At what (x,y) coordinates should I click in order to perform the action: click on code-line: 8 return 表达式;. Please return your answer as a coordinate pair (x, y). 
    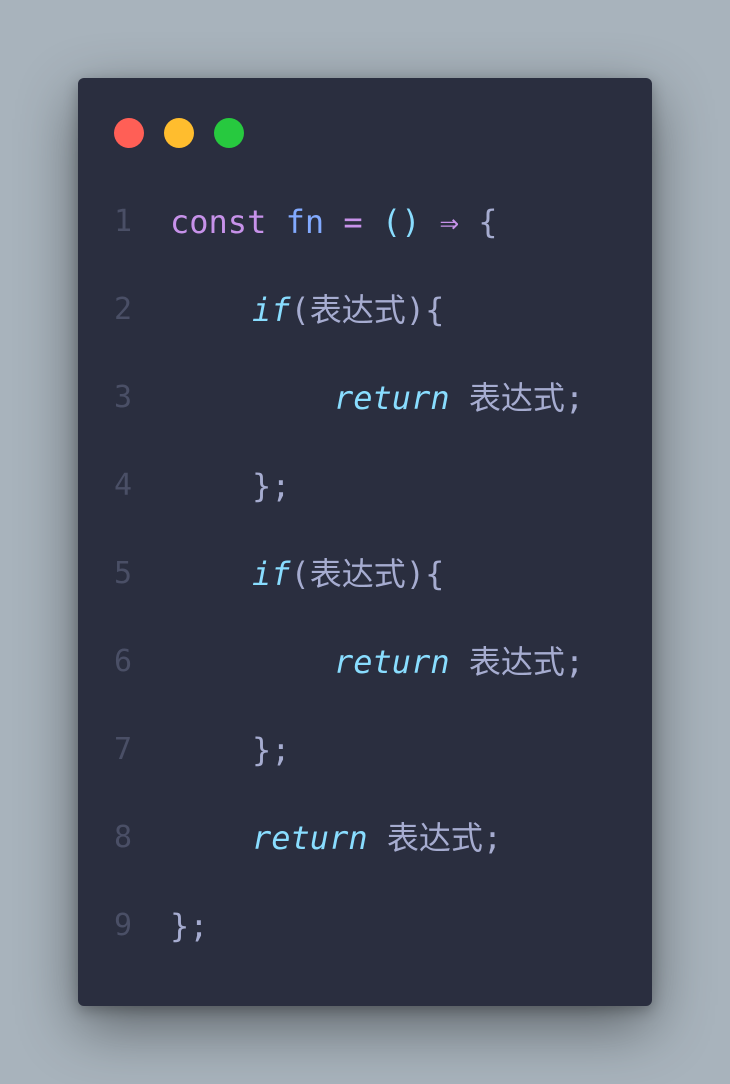
    Looking at the image, I should click on (365, 838).